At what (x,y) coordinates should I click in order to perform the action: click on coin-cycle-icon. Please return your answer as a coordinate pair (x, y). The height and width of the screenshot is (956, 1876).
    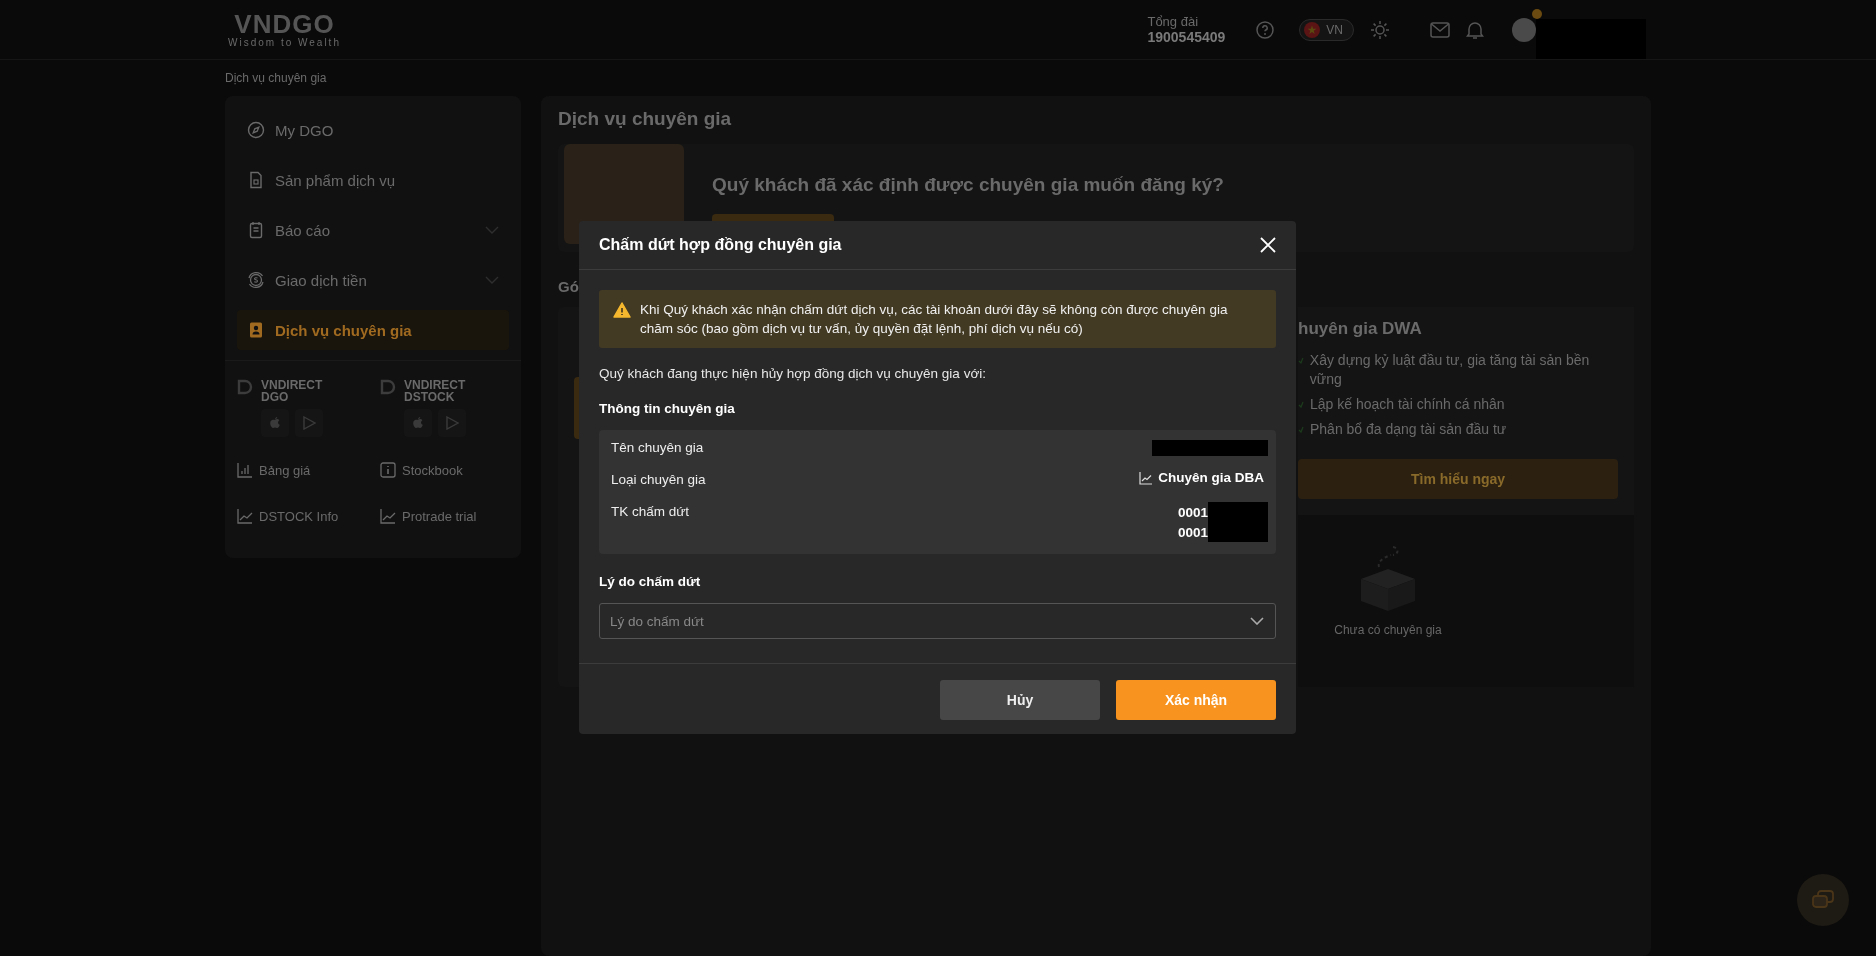
    Looking at the image, I should click on (256, 280).